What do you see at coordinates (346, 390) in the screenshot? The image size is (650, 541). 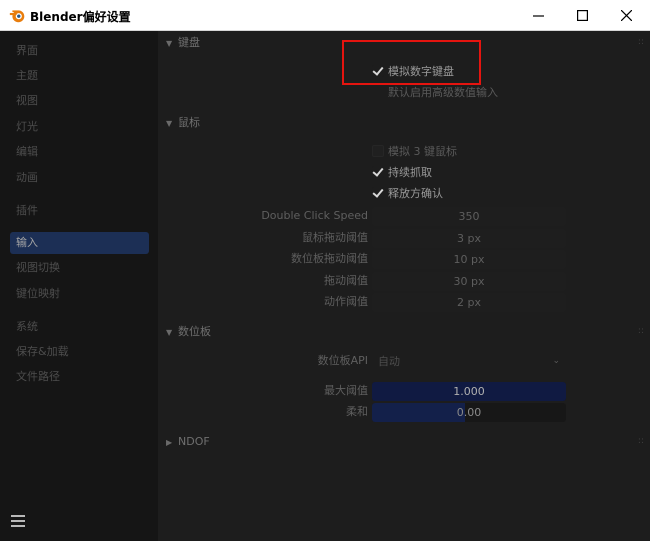 I see `max-threshold-label: 最大阈值` at bounding box center [346, 390].